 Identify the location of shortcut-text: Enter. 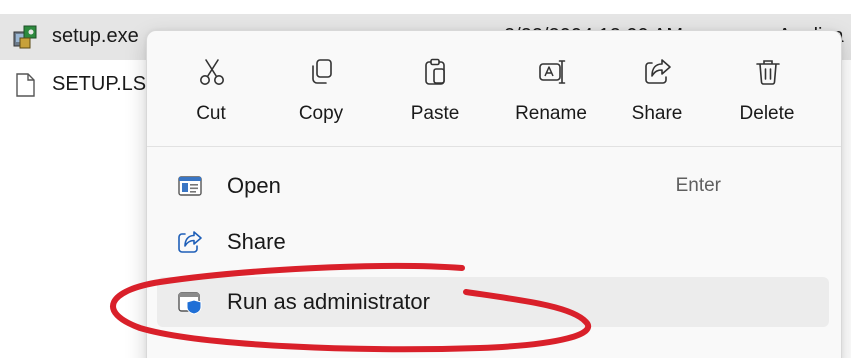
(698, 185).